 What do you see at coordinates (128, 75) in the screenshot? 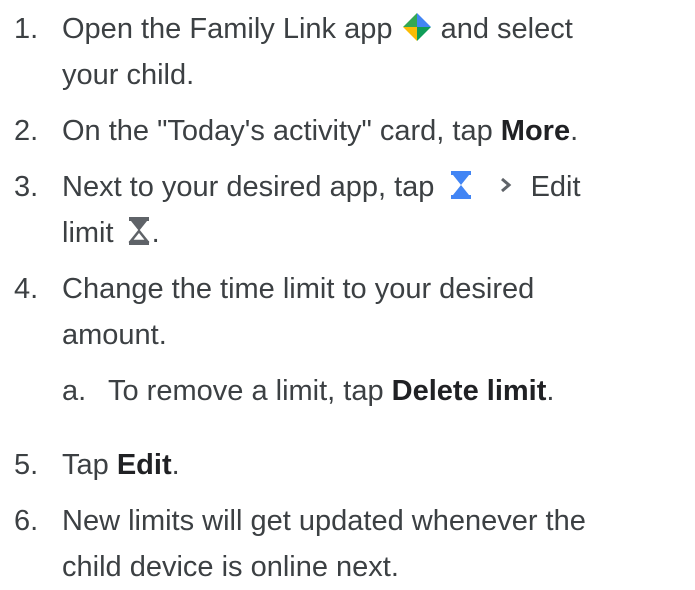
I see `step-1-line-2: your child.` at bounding box center [128, 75].